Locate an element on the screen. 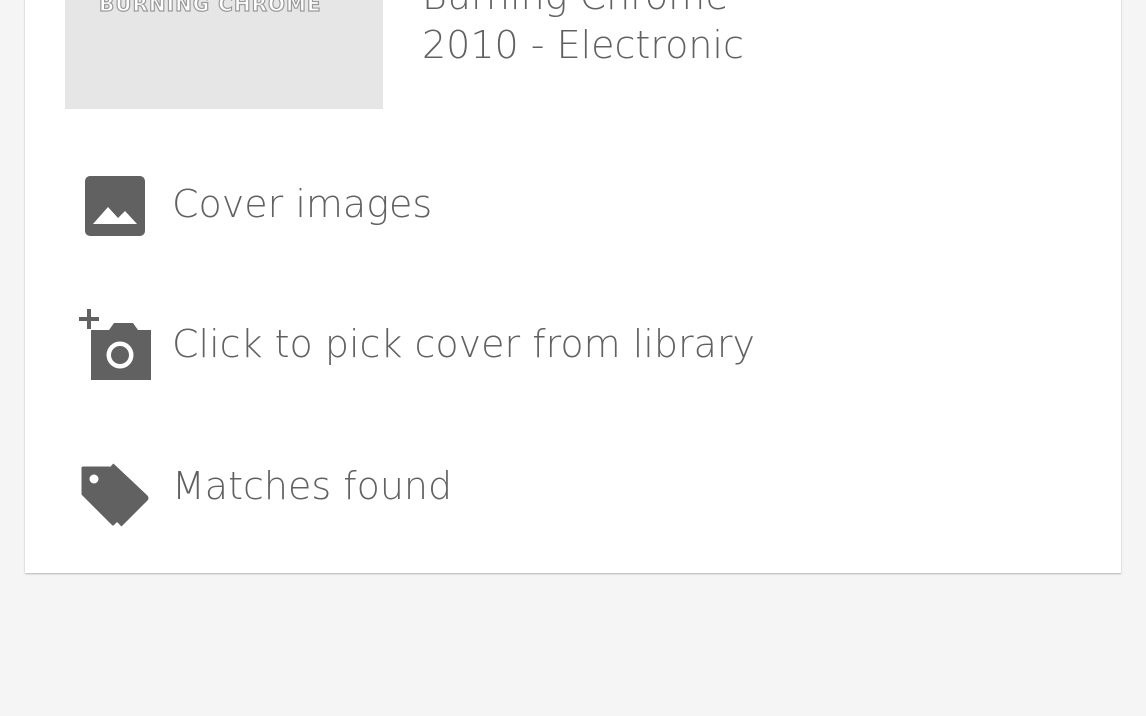 This screenshot has width=1146, height=716. image-icon is located at coordinates (115, 206).